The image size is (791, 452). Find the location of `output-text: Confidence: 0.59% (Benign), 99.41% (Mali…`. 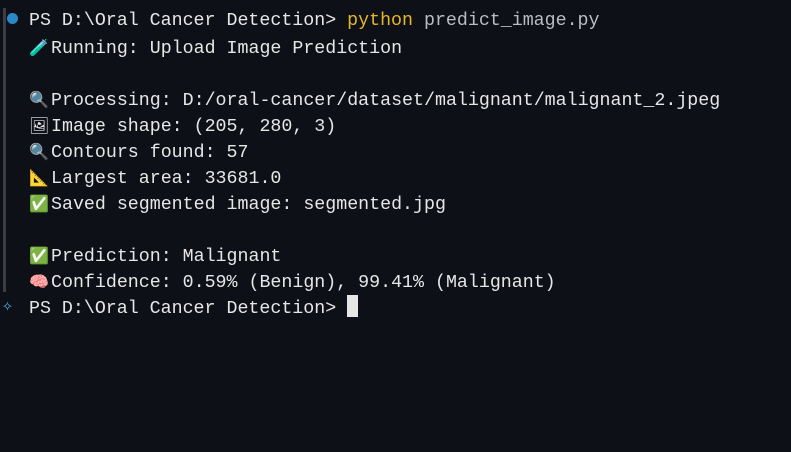

output-text: Confidence: 0.59% (Benign), 99.41% (Mali… is located at coordinates (303, 283).